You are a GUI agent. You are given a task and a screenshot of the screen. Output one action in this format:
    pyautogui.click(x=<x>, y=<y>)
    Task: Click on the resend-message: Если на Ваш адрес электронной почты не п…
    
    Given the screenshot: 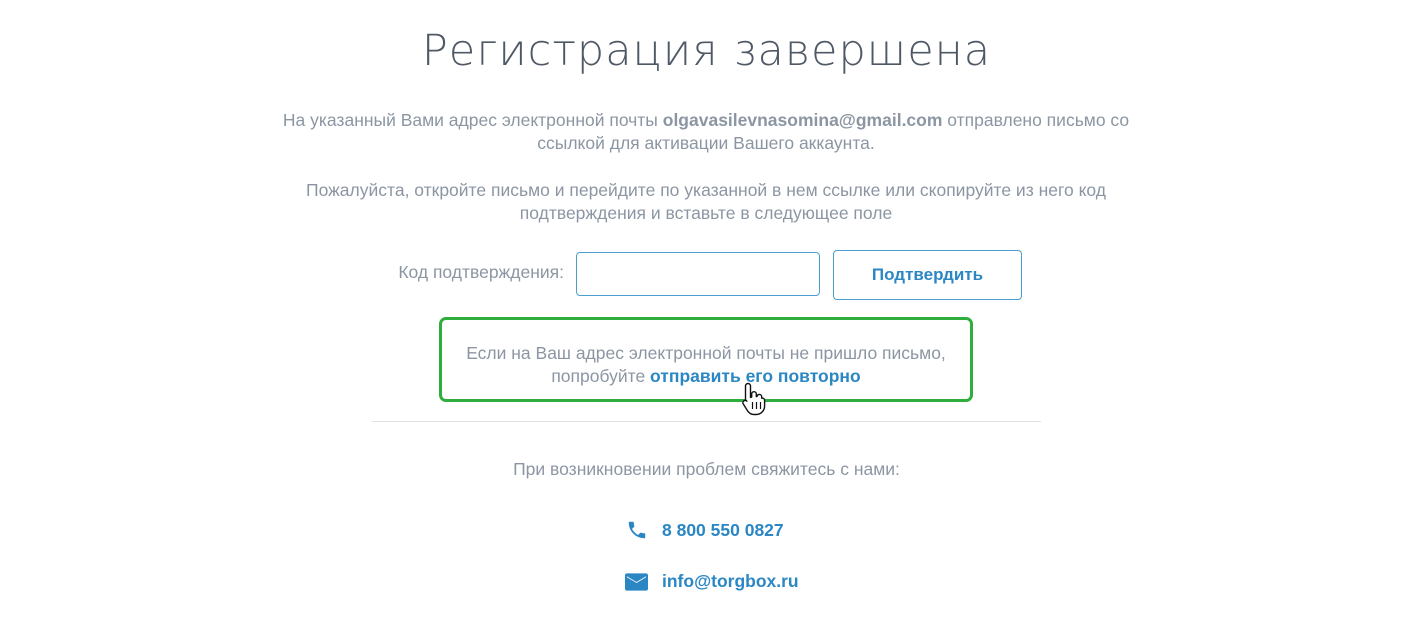 What is the action you would take?
    pyautogui.click(x=706, y=365)
    